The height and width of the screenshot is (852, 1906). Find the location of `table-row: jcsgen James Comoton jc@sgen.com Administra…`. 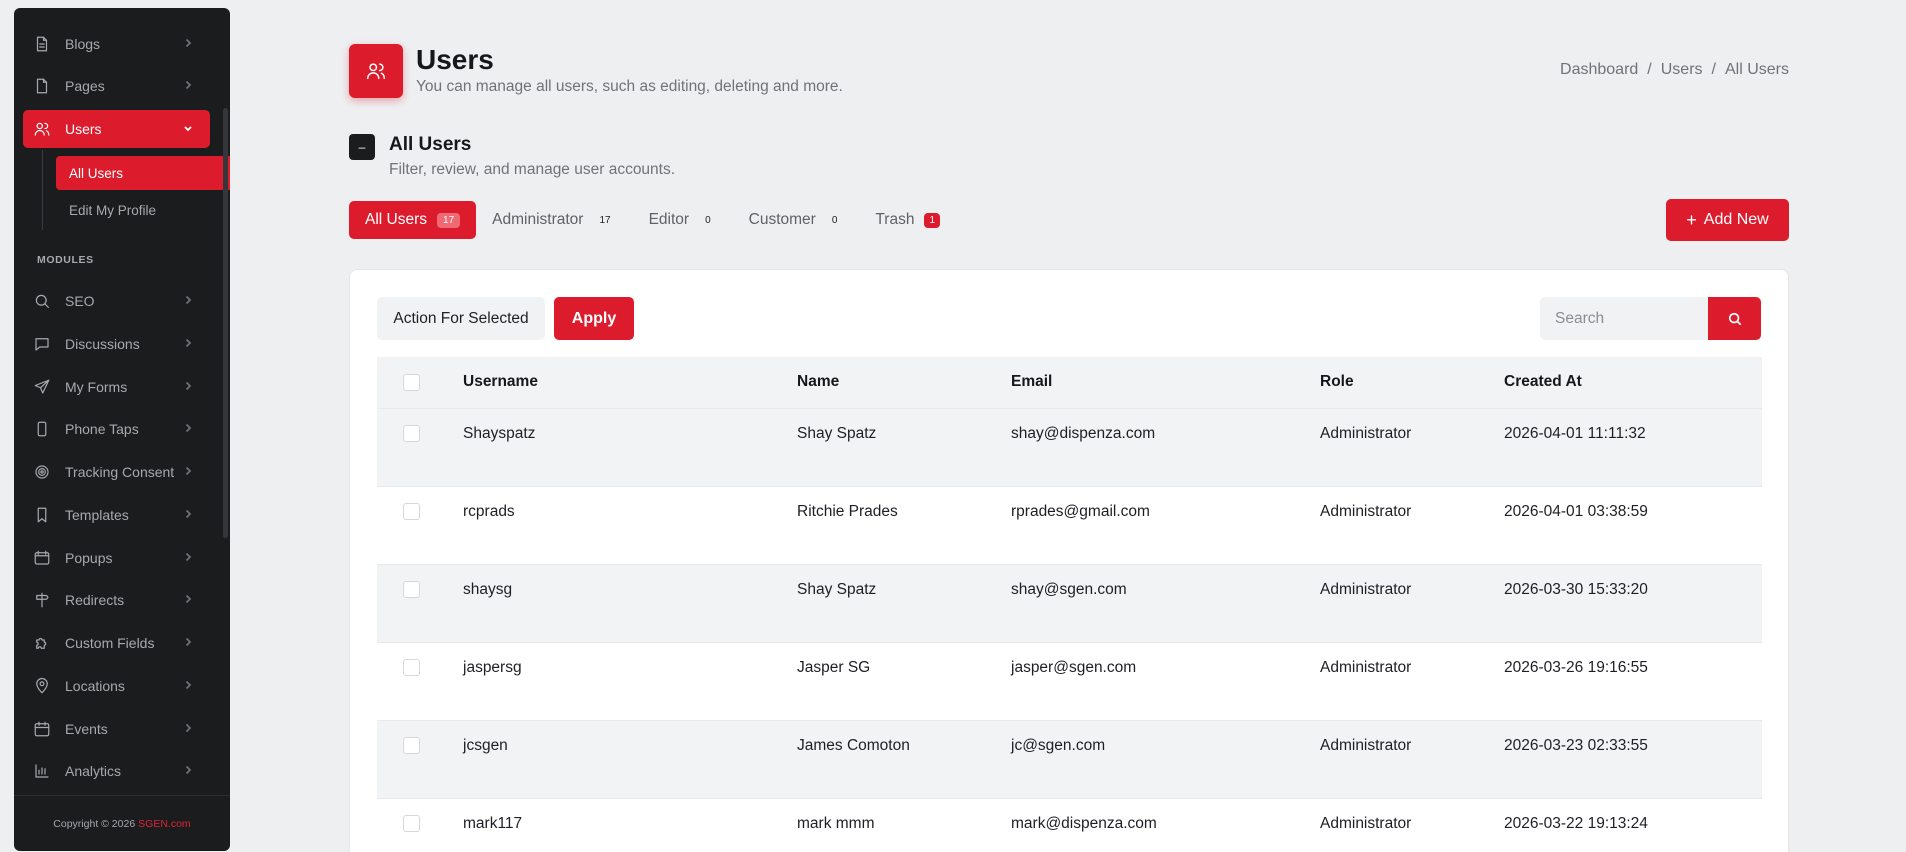

table-row: jcsgen James Comoton jc@sgen.com Administra… is located at coordinates (1069, 759).